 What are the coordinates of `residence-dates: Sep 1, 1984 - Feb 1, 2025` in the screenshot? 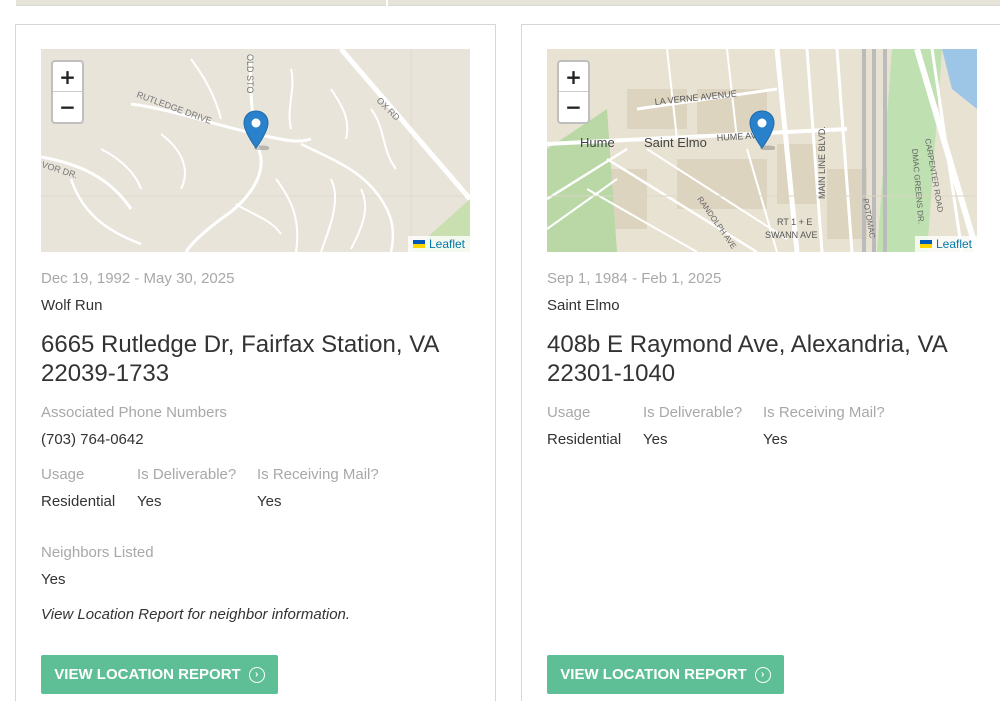 It's located at (634, 278).